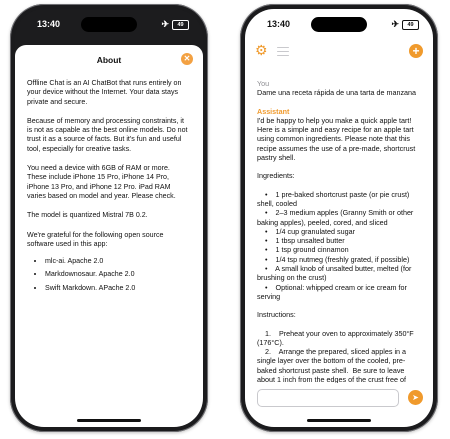 The width and height of the screenshot is (450, 439). Describe the element at coordinates (276, 176) in the screenshot. I see `ingredients-heading: Ingredients:` at that location.